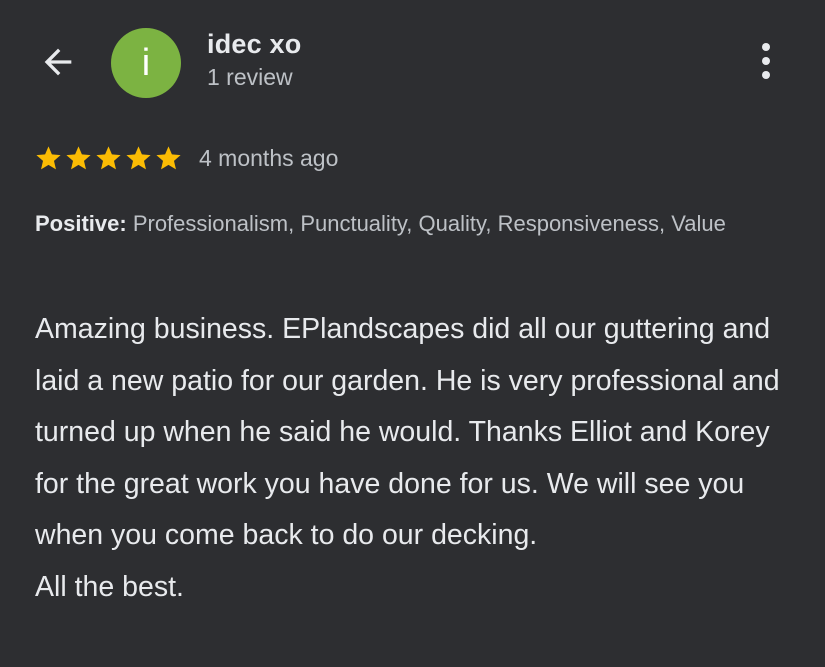 The width and height of the screenshot is (825, 667). I want to click on rating-row: 4 months ago, so click(186, 158).